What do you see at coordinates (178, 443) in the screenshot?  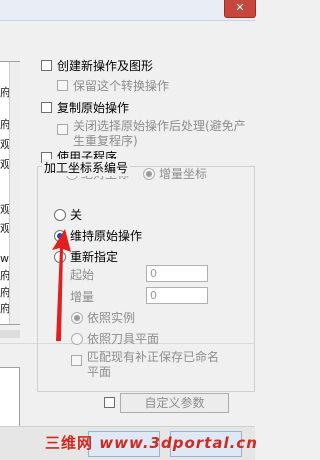 I see `watermark-url: www.3dportal.cn` at bounding box center [178, 443].